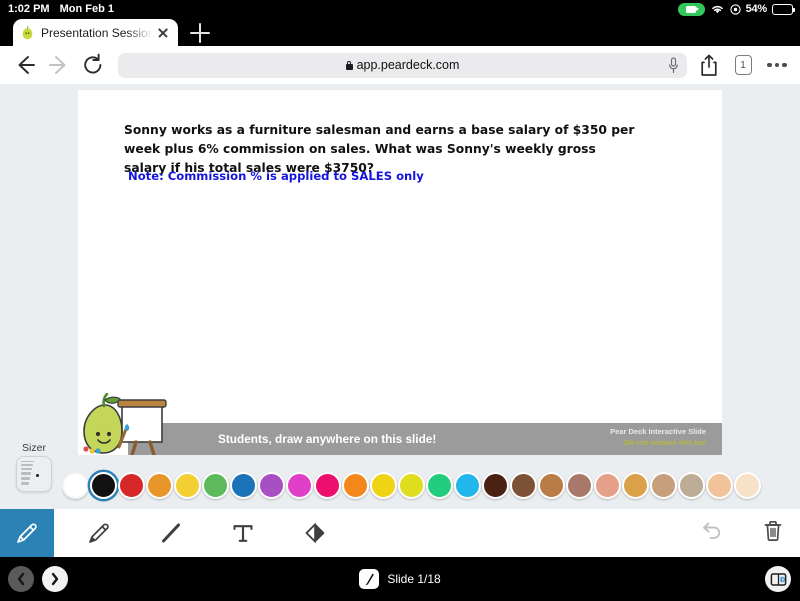  Describe the element at coordinates (712, 530) in the screenshot. I see `undo-icon` at that location.